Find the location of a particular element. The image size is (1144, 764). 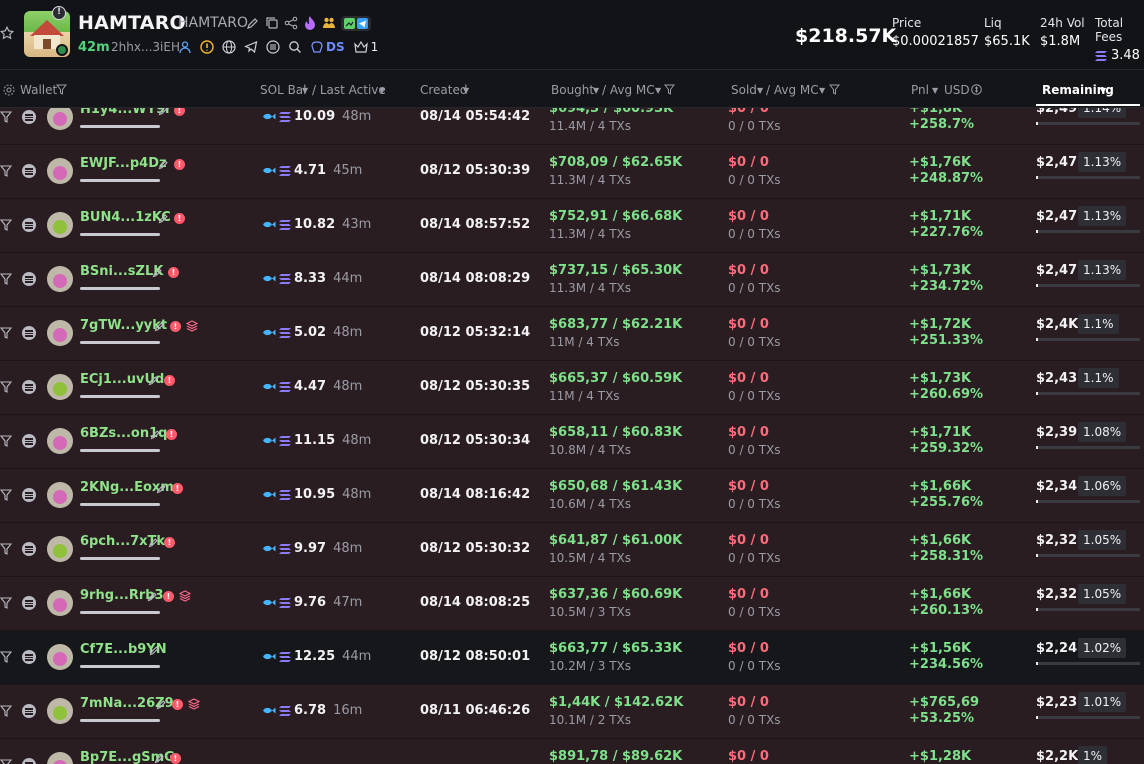

bought-amount: 10.5M / 4 TXs is located at coordinates (590, 558).